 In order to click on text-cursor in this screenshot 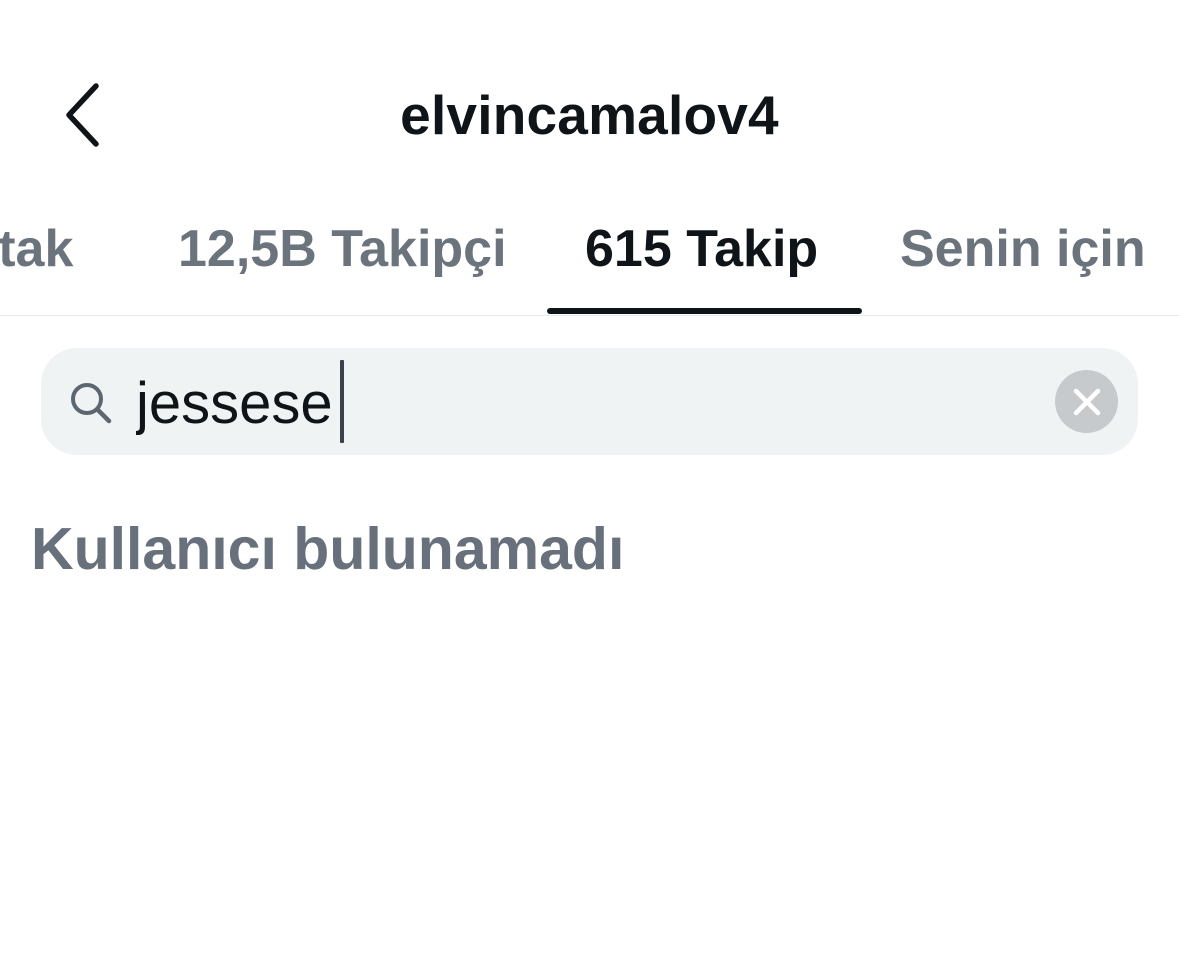, I will do `click(342, 401)`.